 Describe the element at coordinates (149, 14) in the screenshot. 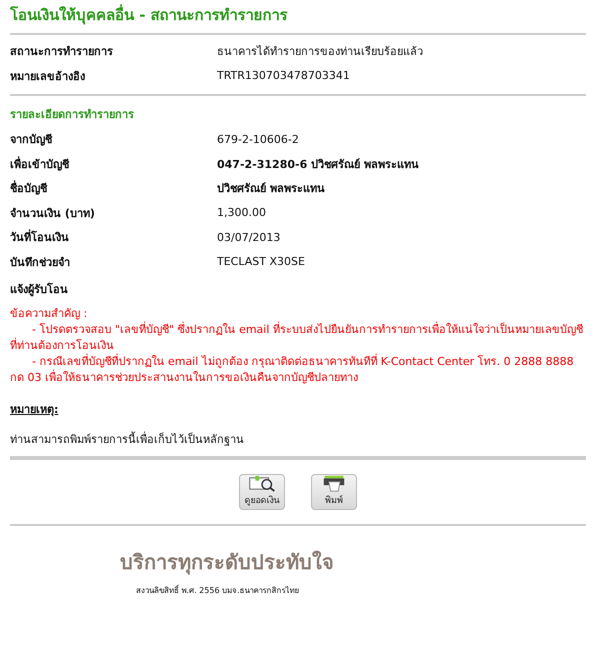

I see `page-title: โอนเงินให้บุคคลอื่น - สถานะการทำรายการ` at that location.